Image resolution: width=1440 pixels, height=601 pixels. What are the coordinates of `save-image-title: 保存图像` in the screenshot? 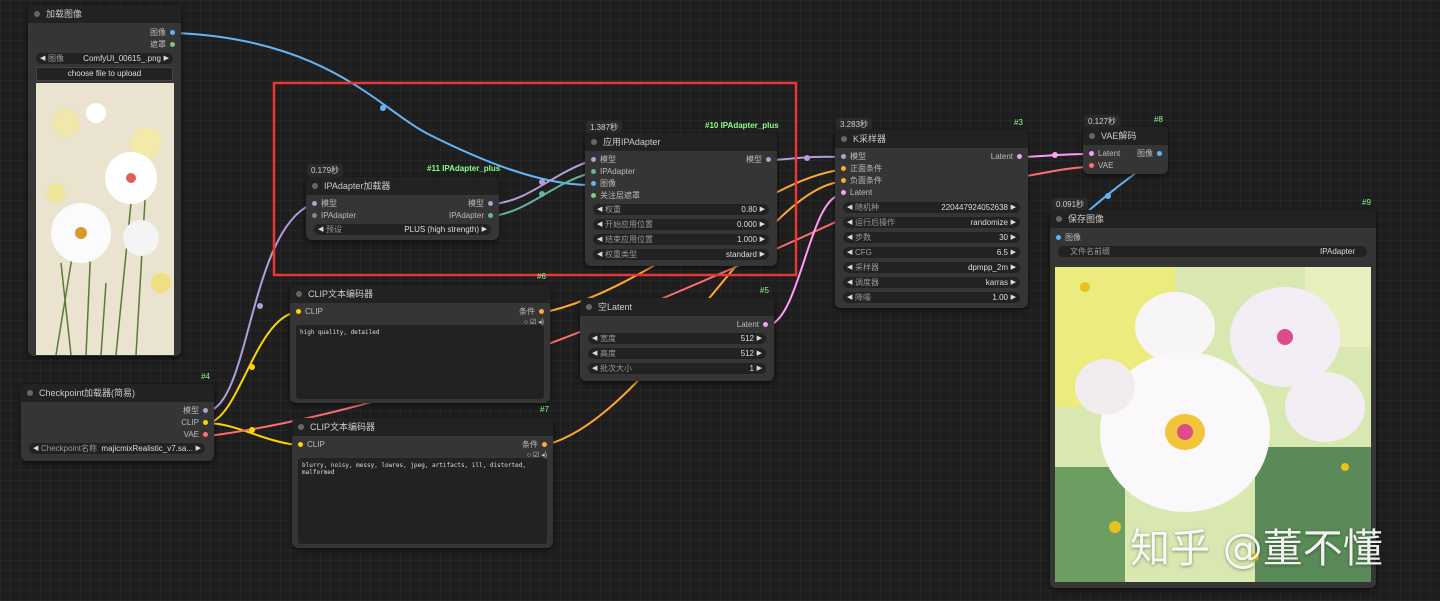 It's located at (1213, 219).